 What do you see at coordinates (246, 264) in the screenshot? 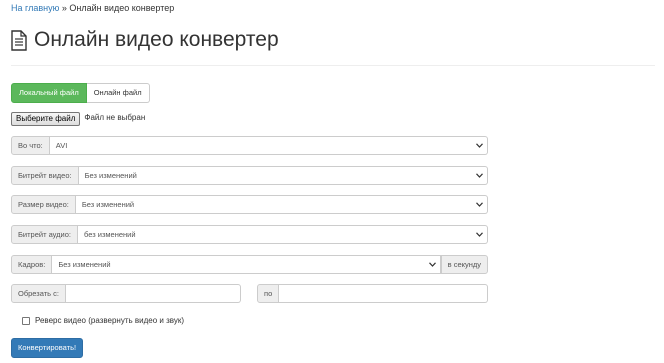
I see `frames-select: Без изменений` at bounding box center [246, 264].